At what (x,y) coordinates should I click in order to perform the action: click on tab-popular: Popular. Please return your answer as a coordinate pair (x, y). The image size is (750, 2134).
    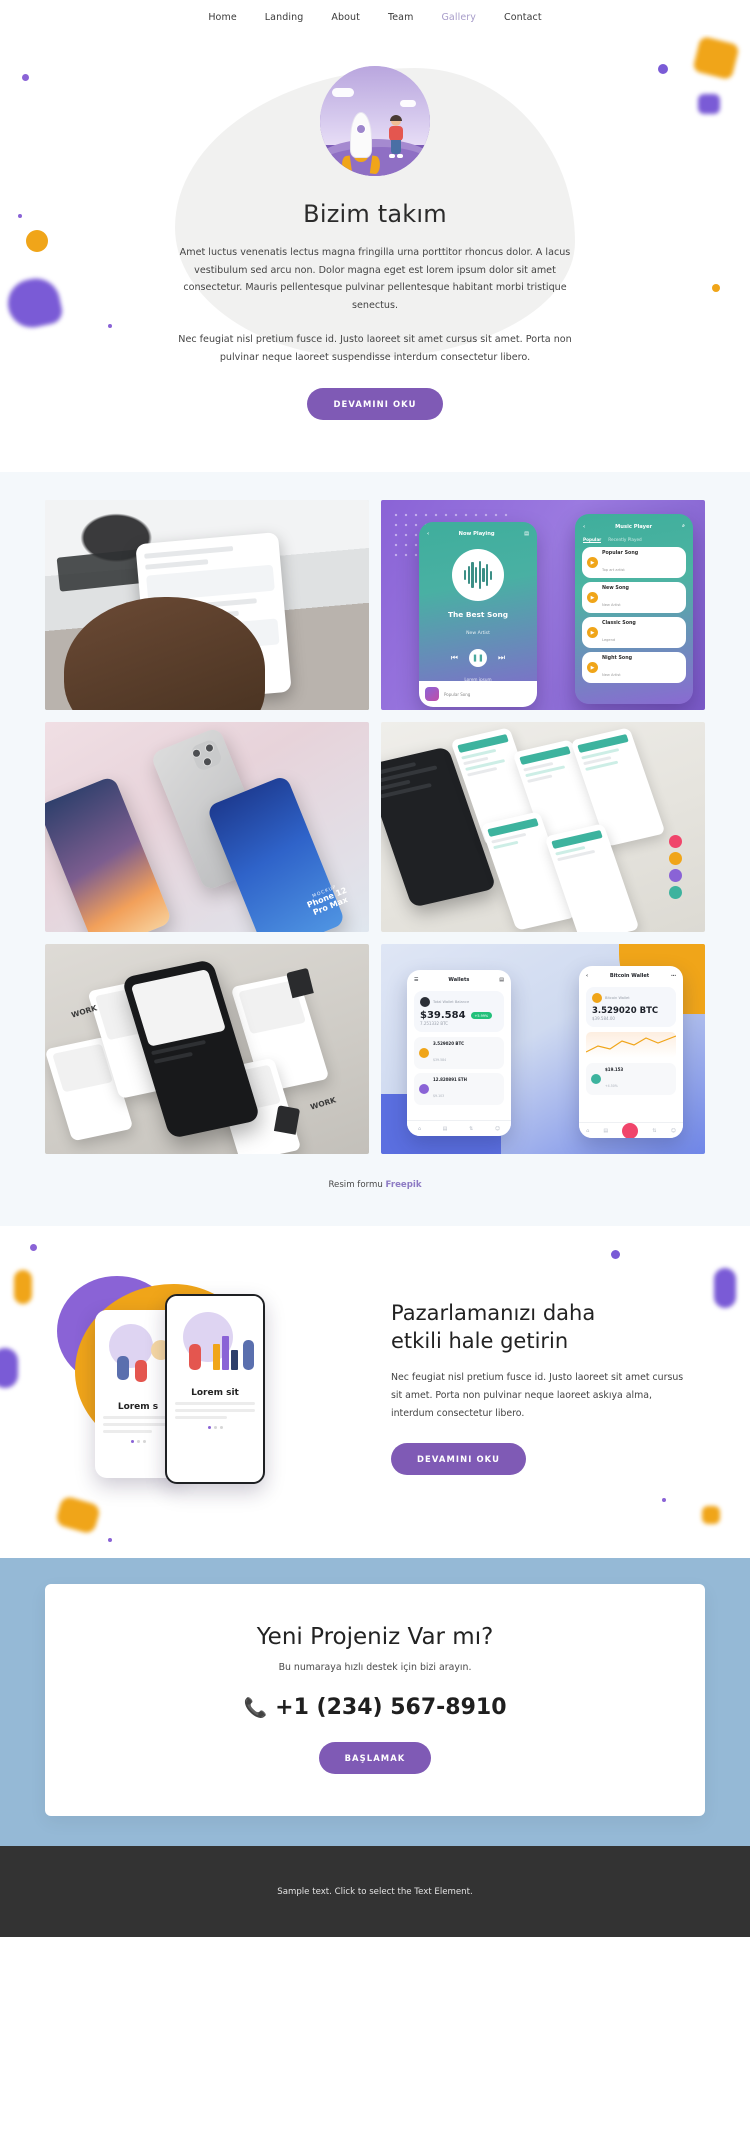
    Looking at the image, I should click on (592, 540).